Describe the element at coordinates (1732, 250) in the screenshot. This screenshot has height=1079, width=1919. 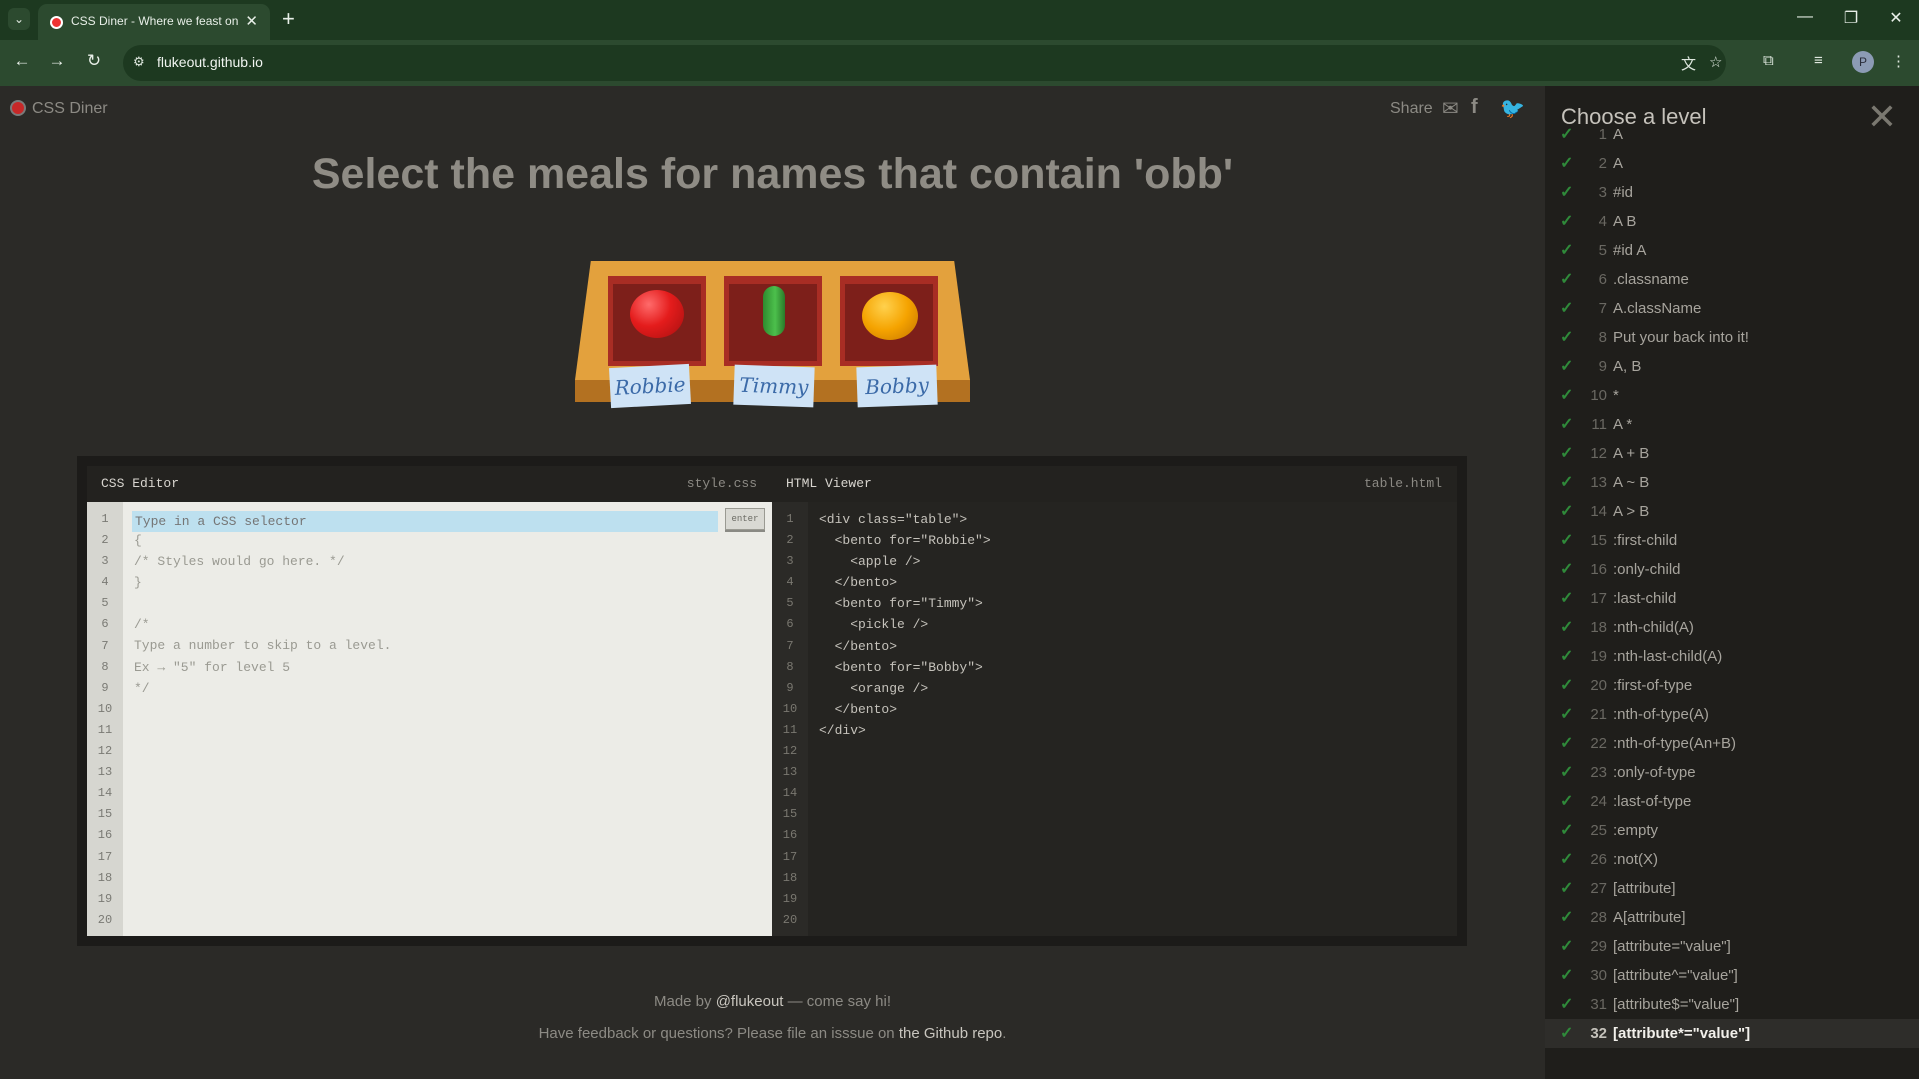
I see `level-item: ✓ 5 #id A` at that location.